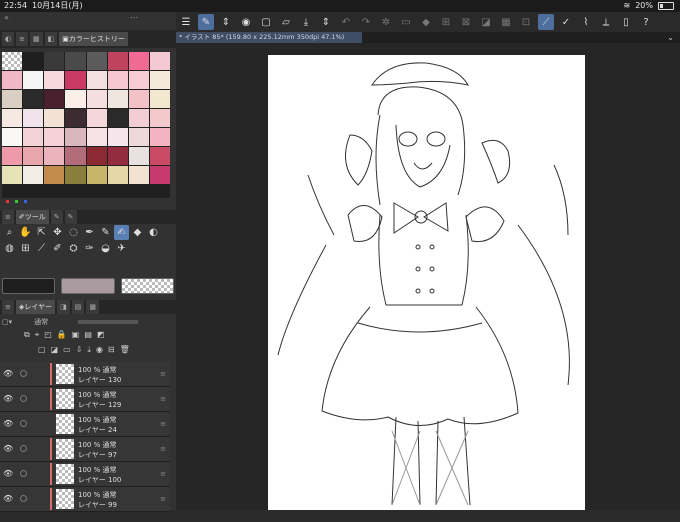 Image resolution: width=680 pixels, height=522 pixels. Describe the element at coordinates (105, 232) in the screenshot. I see `pencil-icon: ✎` at that location.